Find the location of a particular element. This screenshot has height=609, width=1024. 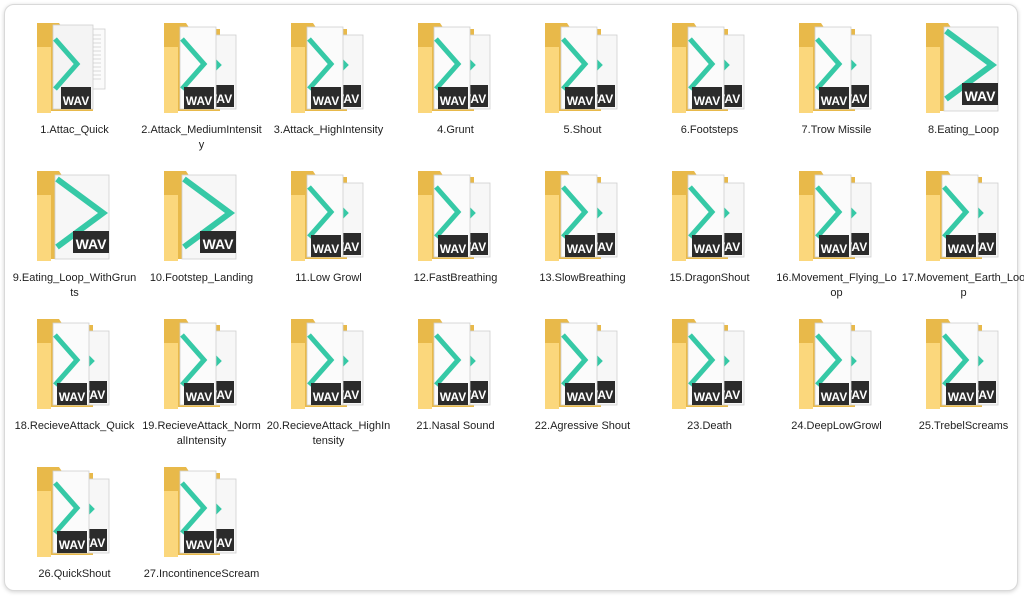

folder-name: 24.DeepLowGrowl is located at coordinates (837, 426).